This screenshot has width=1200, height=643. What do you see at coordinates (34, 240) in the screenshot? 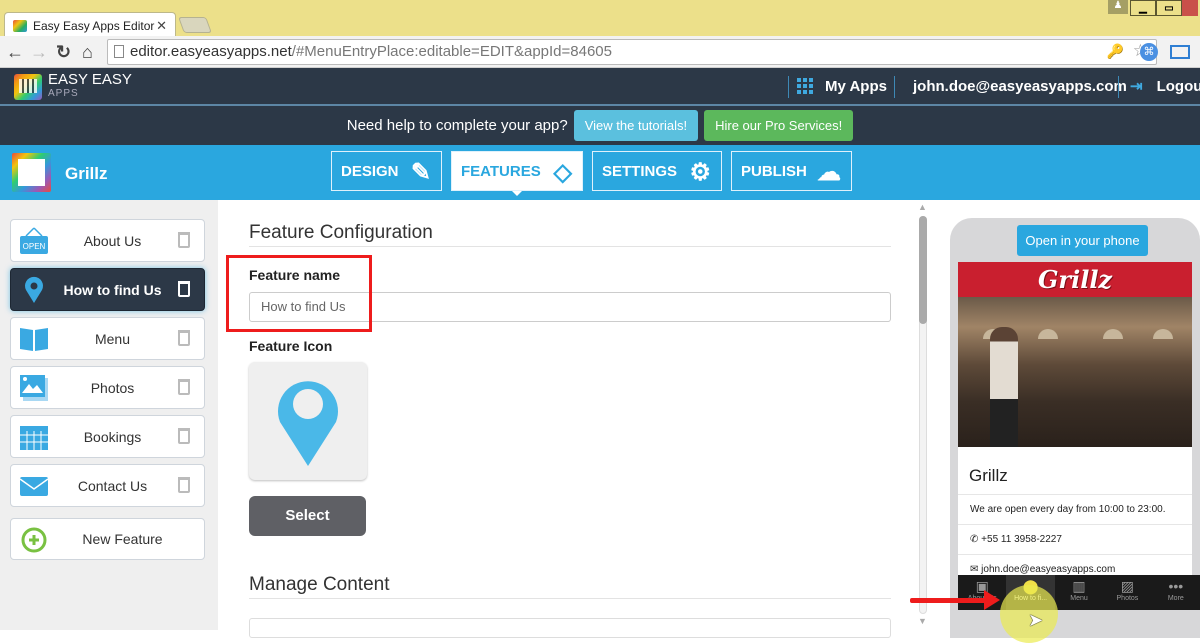
I see `open-sign-icon: OPEN` at bounding box center [34, 240].